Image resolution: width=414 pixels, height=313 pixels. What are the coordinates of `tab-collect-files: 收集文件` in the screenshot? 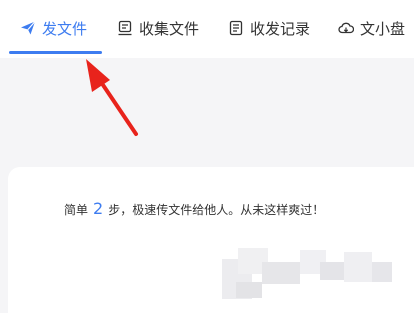 It's located at (158, 28).